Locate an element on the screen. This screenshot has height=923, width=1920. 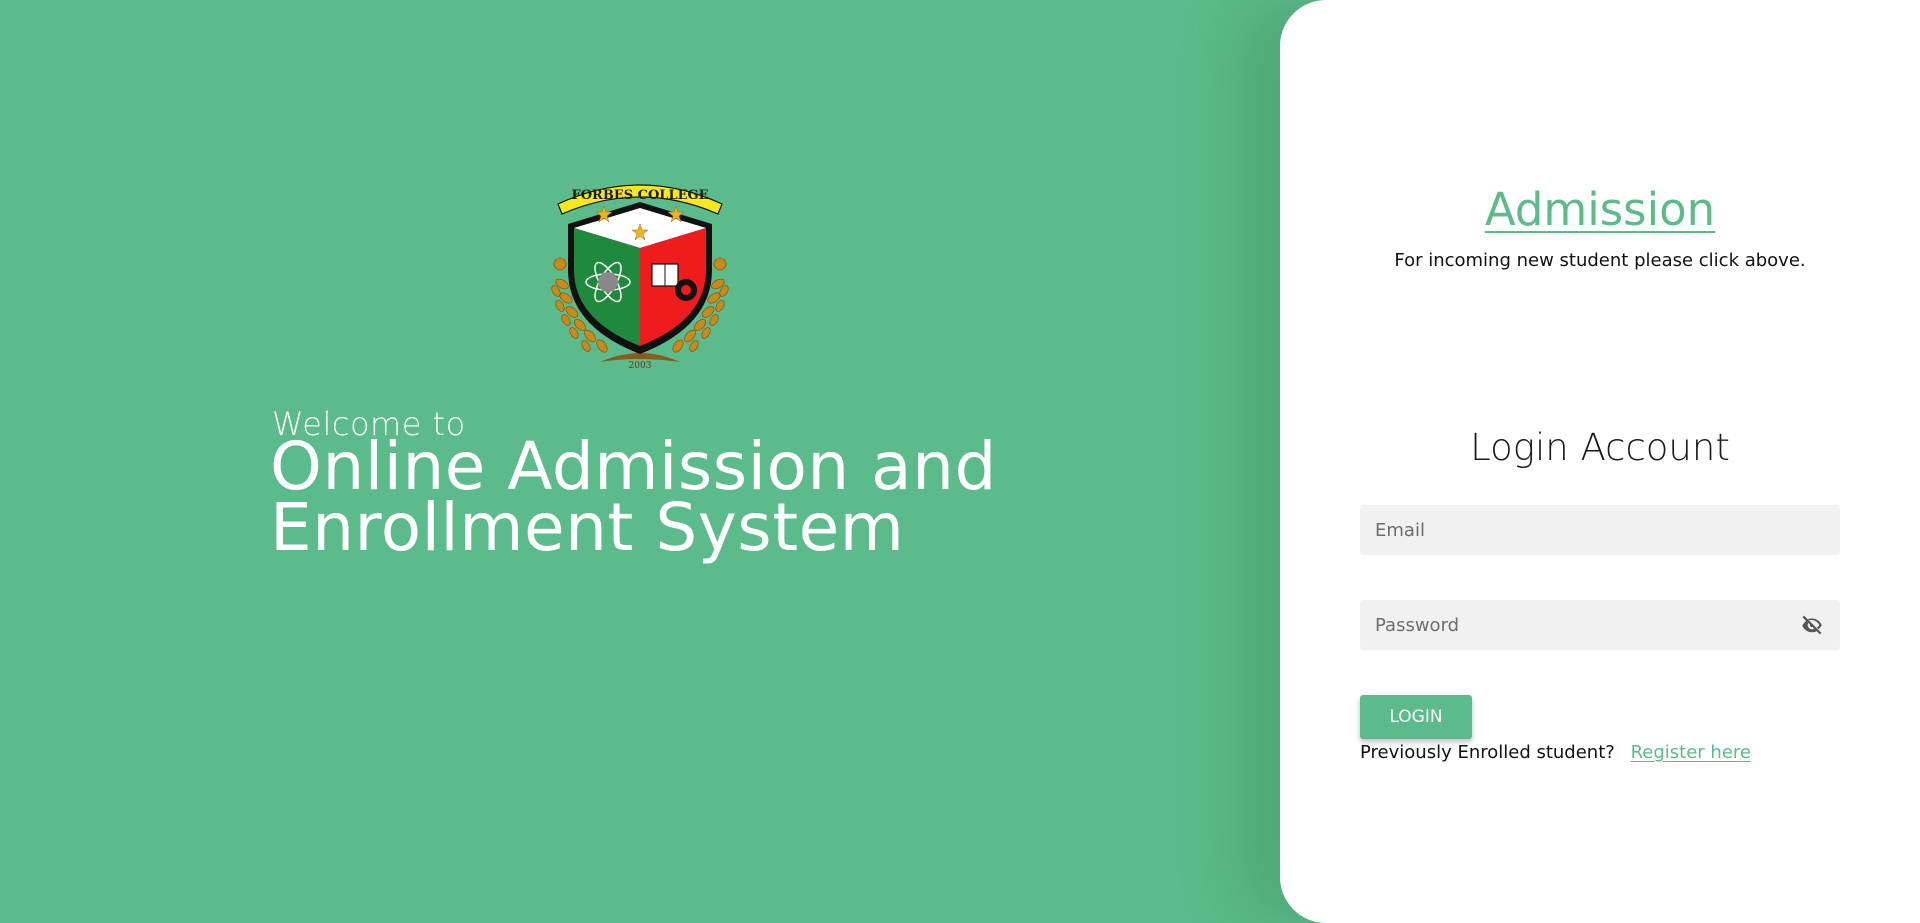
email-field-wrapper is located at coordinates (1600, 530).